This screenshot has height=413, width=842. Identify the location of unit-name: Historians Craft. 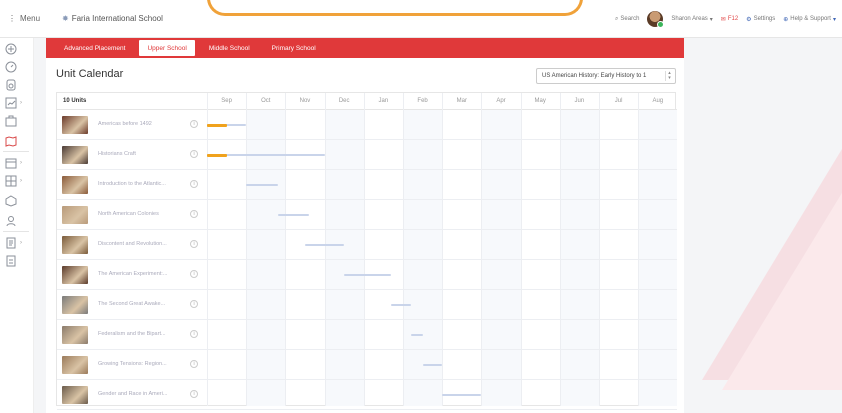
(141, 154).